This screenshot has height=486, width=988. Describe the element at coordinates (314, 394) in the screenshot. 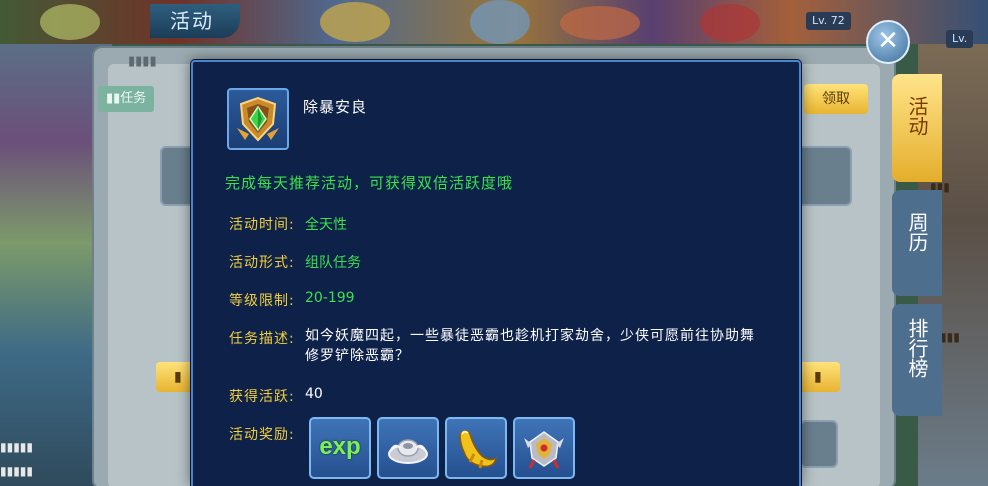

I see `activity-points-value: 40` at that location.